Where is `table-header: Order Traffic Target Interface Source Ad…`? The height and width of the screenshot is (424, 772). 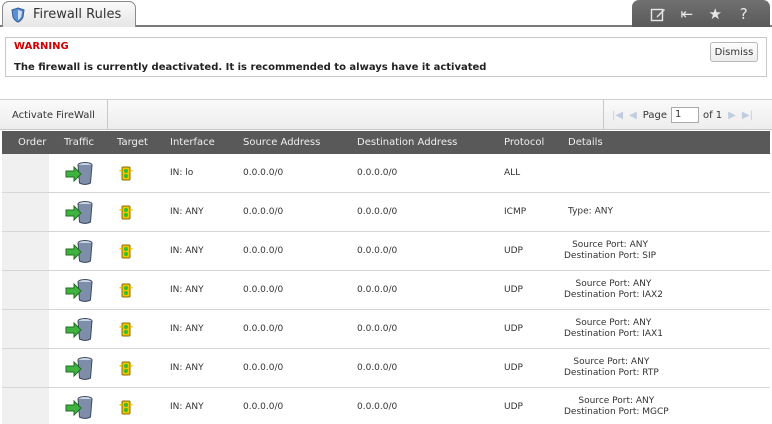
table-header: Order Traffic Target Interface Source Ad… is located at coordinates (386, 142).